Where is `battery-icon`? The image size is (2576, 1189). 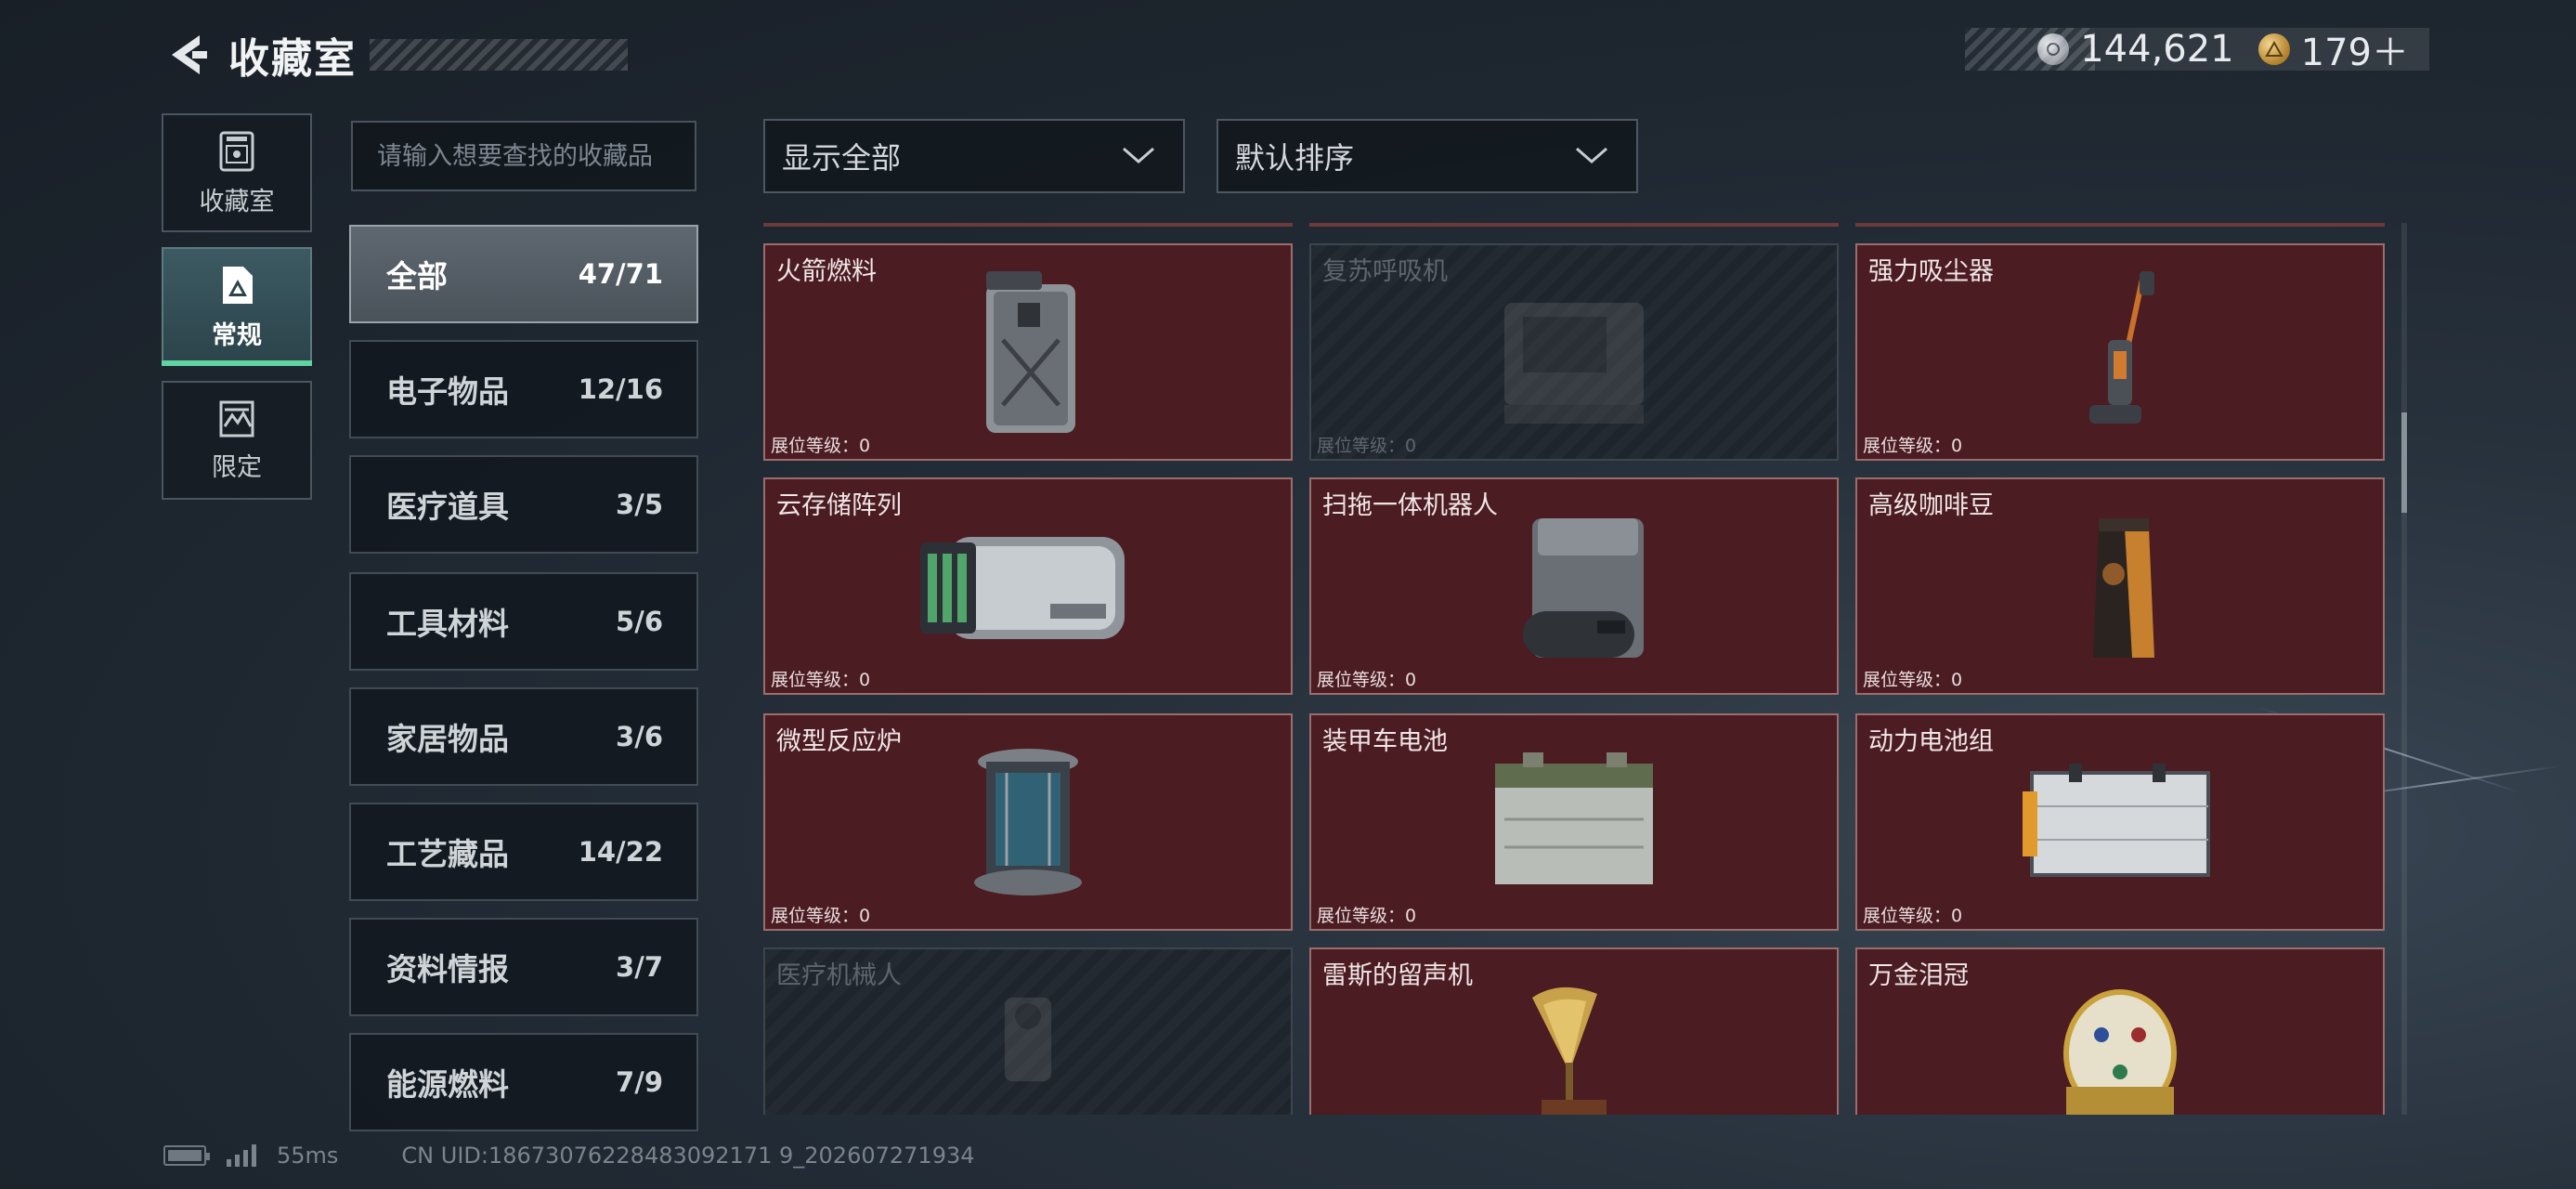
battery-icon is located at coordinates (186, 1156).